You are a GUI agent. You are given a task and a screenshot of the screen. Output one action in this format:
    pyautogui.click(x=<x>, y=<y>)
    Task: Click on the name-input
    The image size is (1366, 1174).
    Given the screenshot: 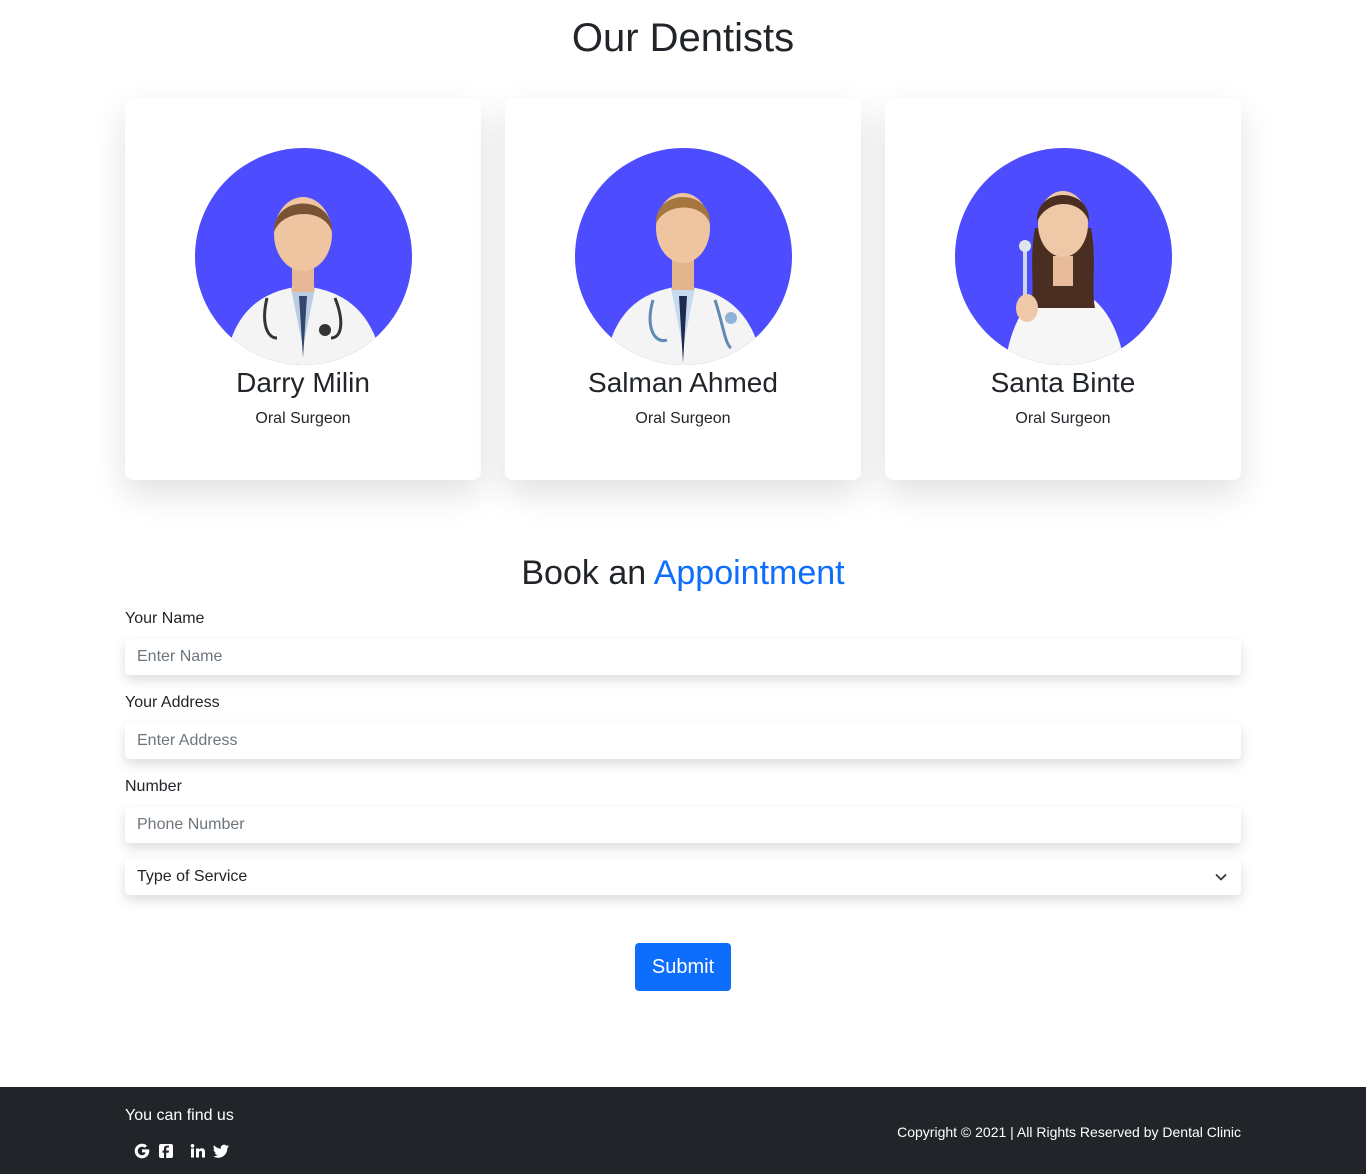 What is the action you would take?
    pyautogui.click(x=683, y=657)
    